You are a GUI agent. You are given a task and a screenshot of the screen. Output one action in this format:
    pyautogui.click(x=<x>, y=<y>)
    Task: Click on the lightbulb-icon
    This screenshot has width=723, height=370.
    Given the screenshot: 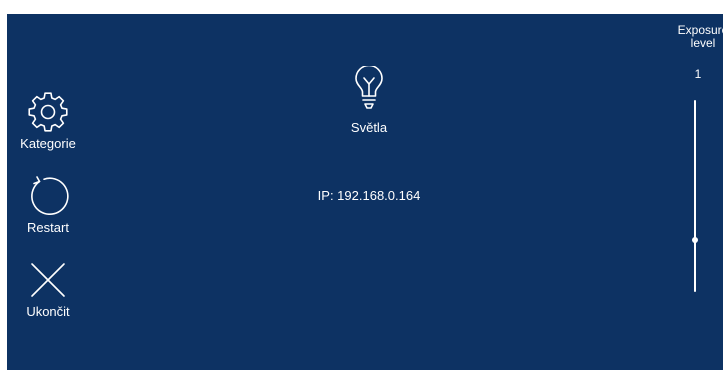 What is the action you would take?
    pyautogui.click(x=369, y=86)
    